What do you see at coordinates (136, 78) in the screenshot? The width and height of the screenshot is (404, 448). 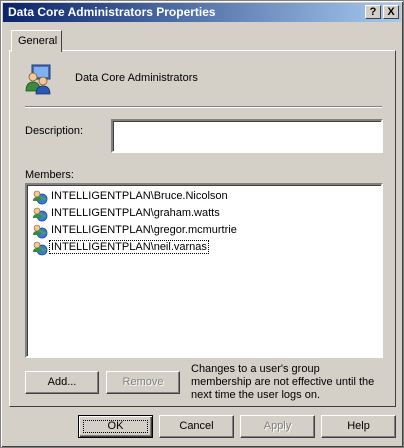 I see `group-name: Data Core Administrators` at bounding box center [136, 78].